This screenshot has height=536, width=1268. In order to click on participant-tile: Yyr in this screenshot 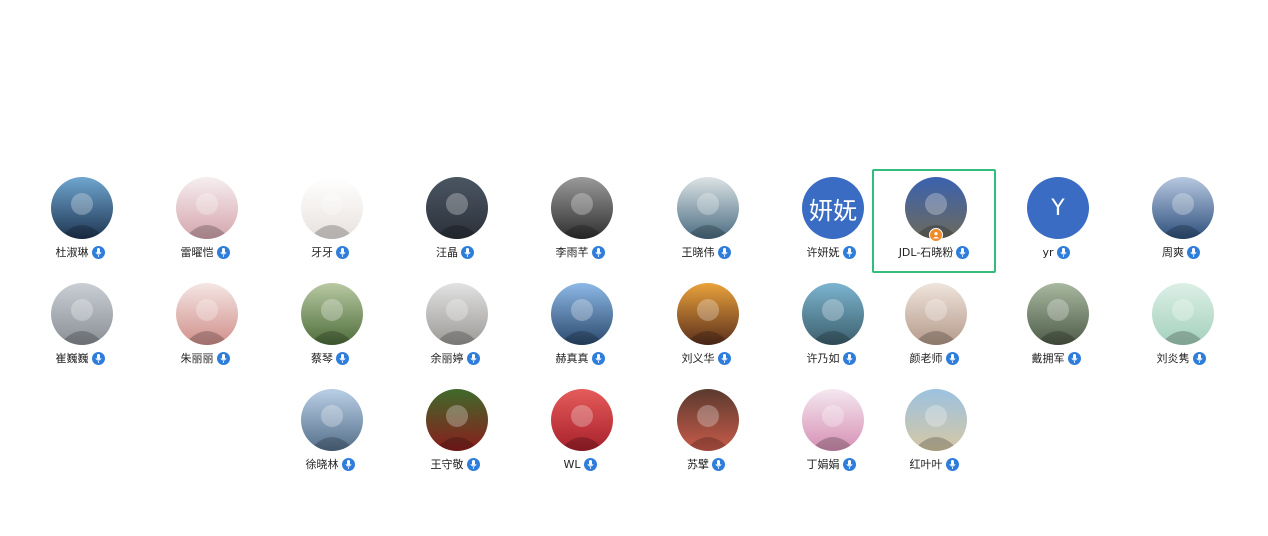, I will do `click(1056, 221)`.